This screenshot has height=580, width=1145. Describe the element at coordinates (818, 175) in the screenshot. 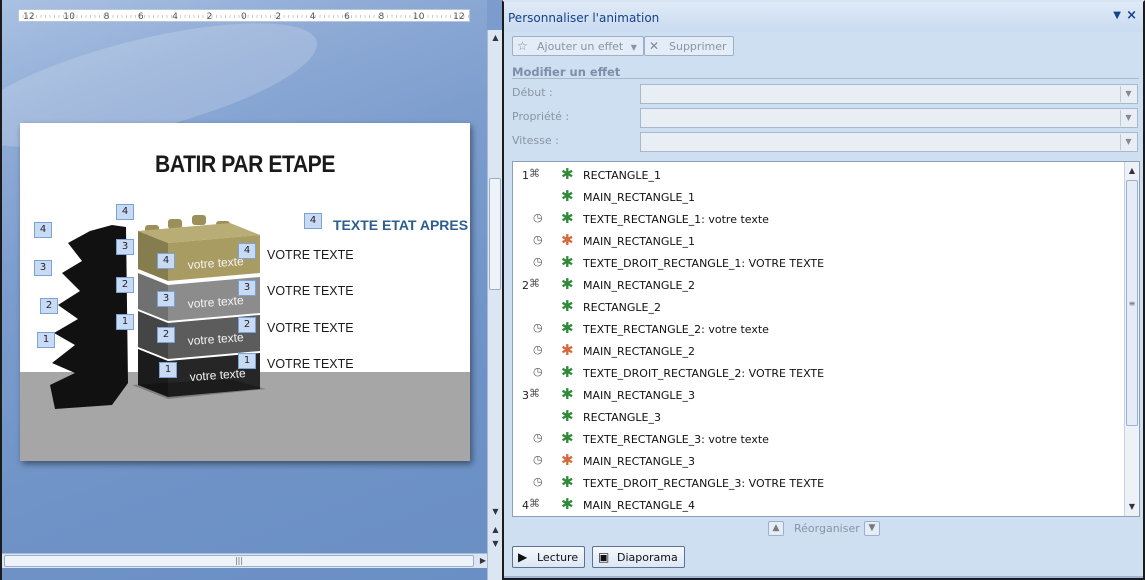

I see `animation-list-item: 1 ⌘ ✱ RECTANGLE_1` at that location.